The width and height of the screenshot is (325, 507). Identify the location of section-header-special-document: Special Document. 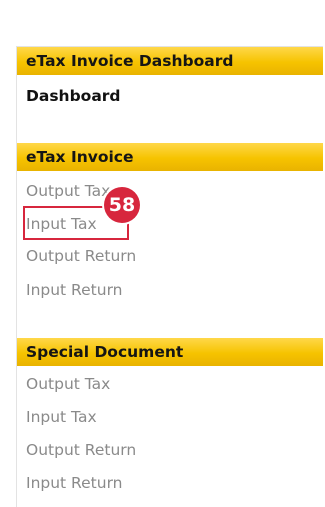
(170, 352).